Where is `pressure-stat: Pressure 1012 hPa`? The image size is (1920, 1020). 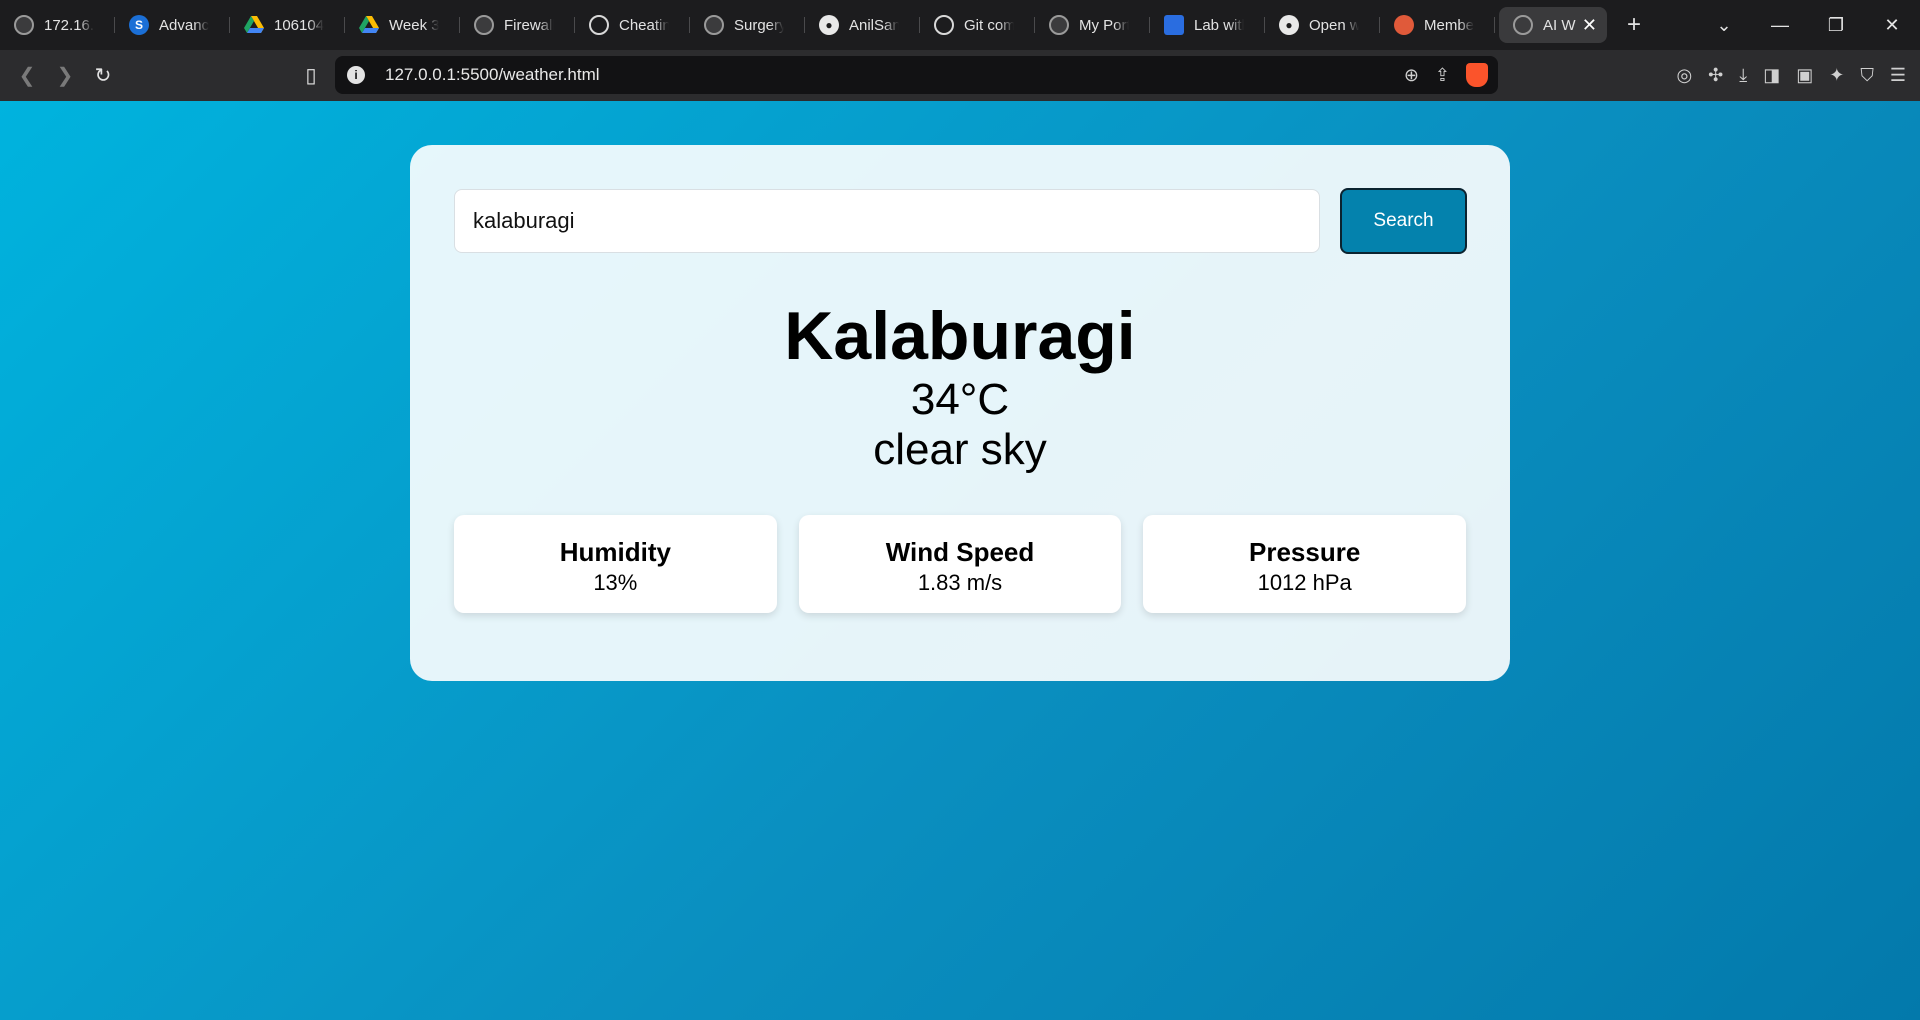 pressure-stat: Pressure 1012 hPa is located at coordinates (1305, 564).